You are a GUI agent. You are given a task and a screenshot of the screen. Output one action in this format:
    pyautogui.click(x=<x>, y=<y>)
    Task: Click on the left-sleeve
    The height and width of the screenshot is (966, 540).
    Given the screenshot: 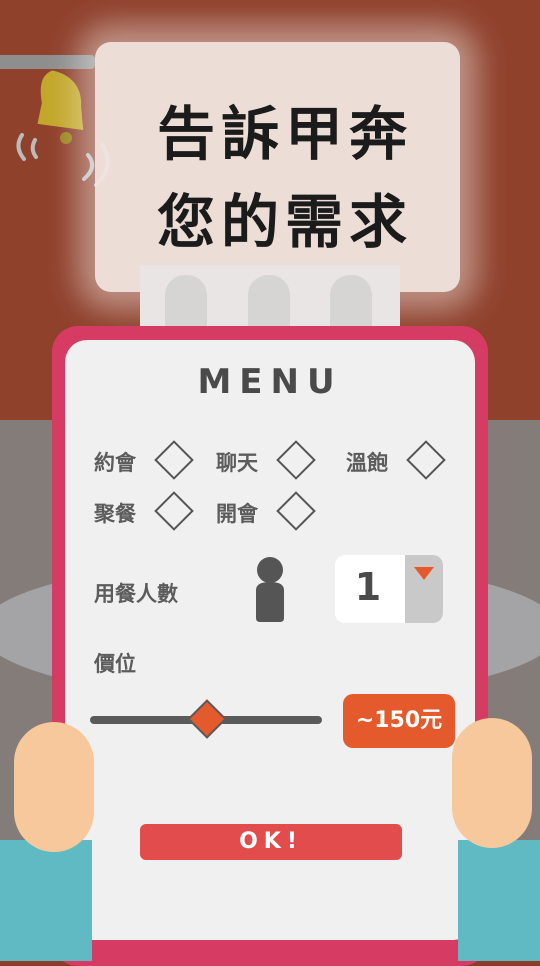 What is the action you would take?
    pyautogui.click(x=46, y=900)
    